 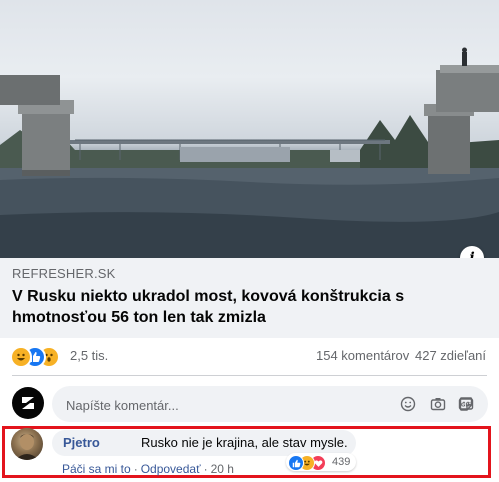 What do you see at coordinates (362, 355) in the screenshot?
I see `comments-count: 154 komentárov` at bounding box center [362, 355].